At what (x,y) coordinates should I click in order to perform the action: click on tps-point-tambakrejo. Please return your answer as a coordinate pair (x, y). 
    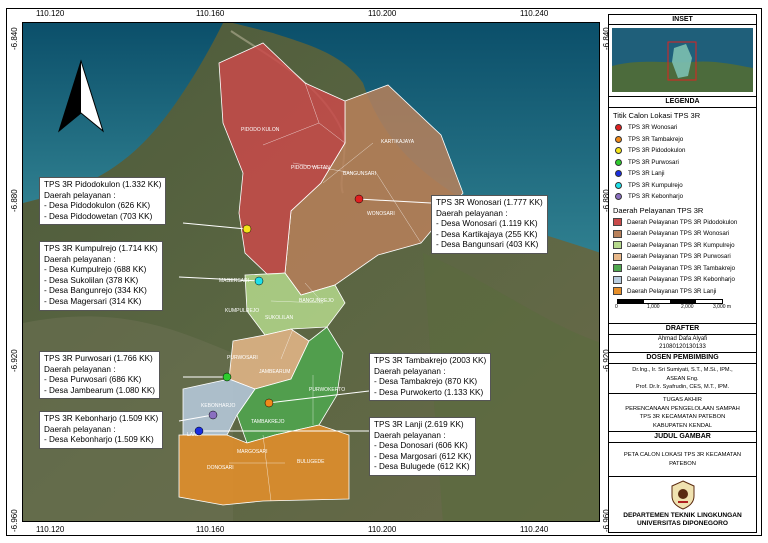
    Looking at the image, I should click on (269, 403).